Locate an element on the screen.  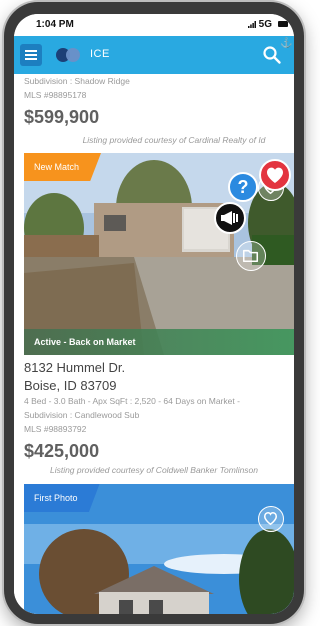
help-button: ? is located at coordinates (243, 187).